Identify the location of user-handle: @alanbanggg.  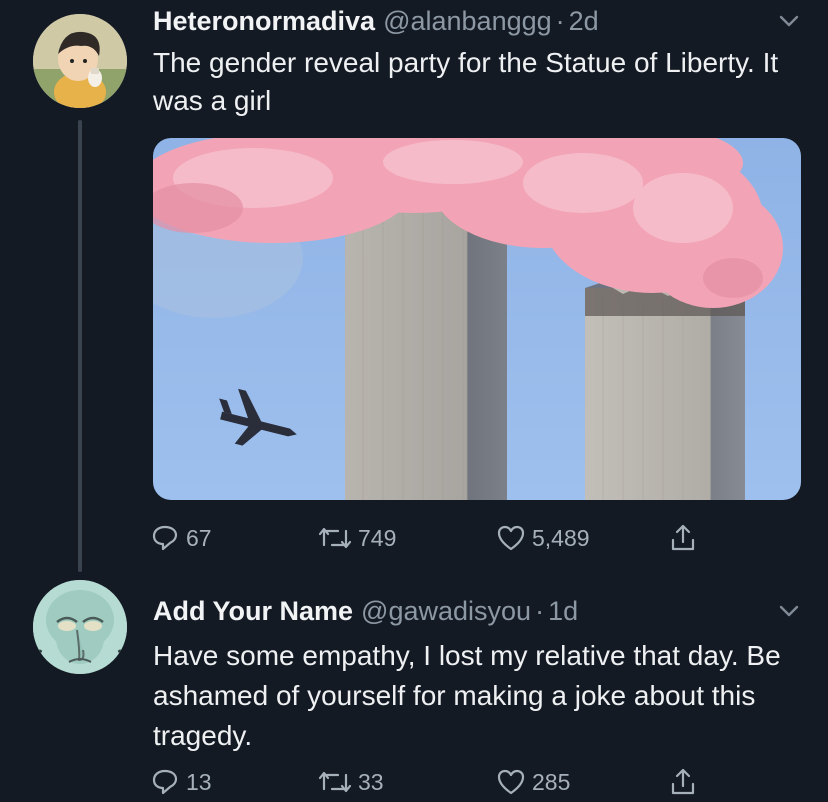
(467, 21).